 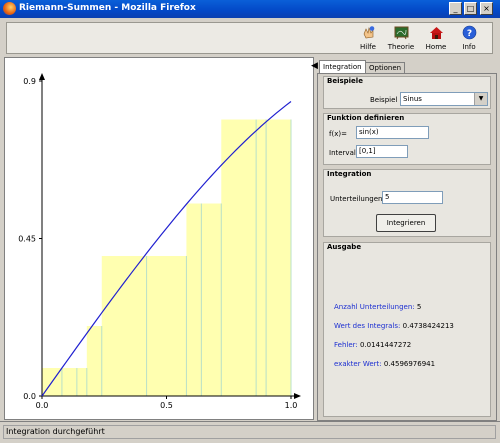 I want to click on integration-title: Integration, so click(x=349, y=174).